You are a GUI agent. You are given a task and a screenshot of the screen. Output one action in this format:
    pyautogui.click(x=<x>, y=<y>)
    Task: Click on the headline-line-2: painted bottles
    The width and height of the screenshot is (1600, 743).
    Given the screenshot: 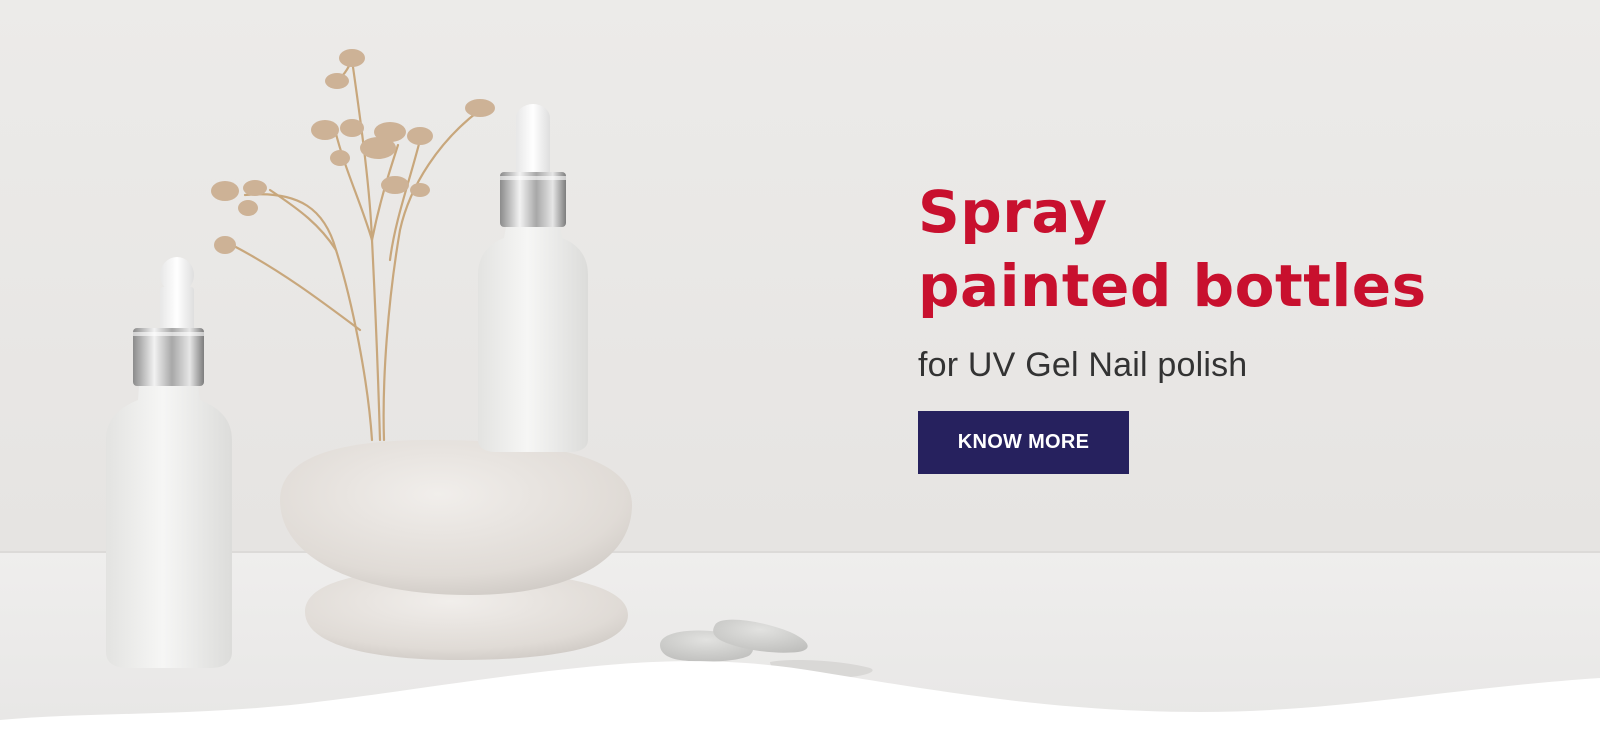 What is the action you would take?
    pyautogui.click(x=1172, y=286)
    